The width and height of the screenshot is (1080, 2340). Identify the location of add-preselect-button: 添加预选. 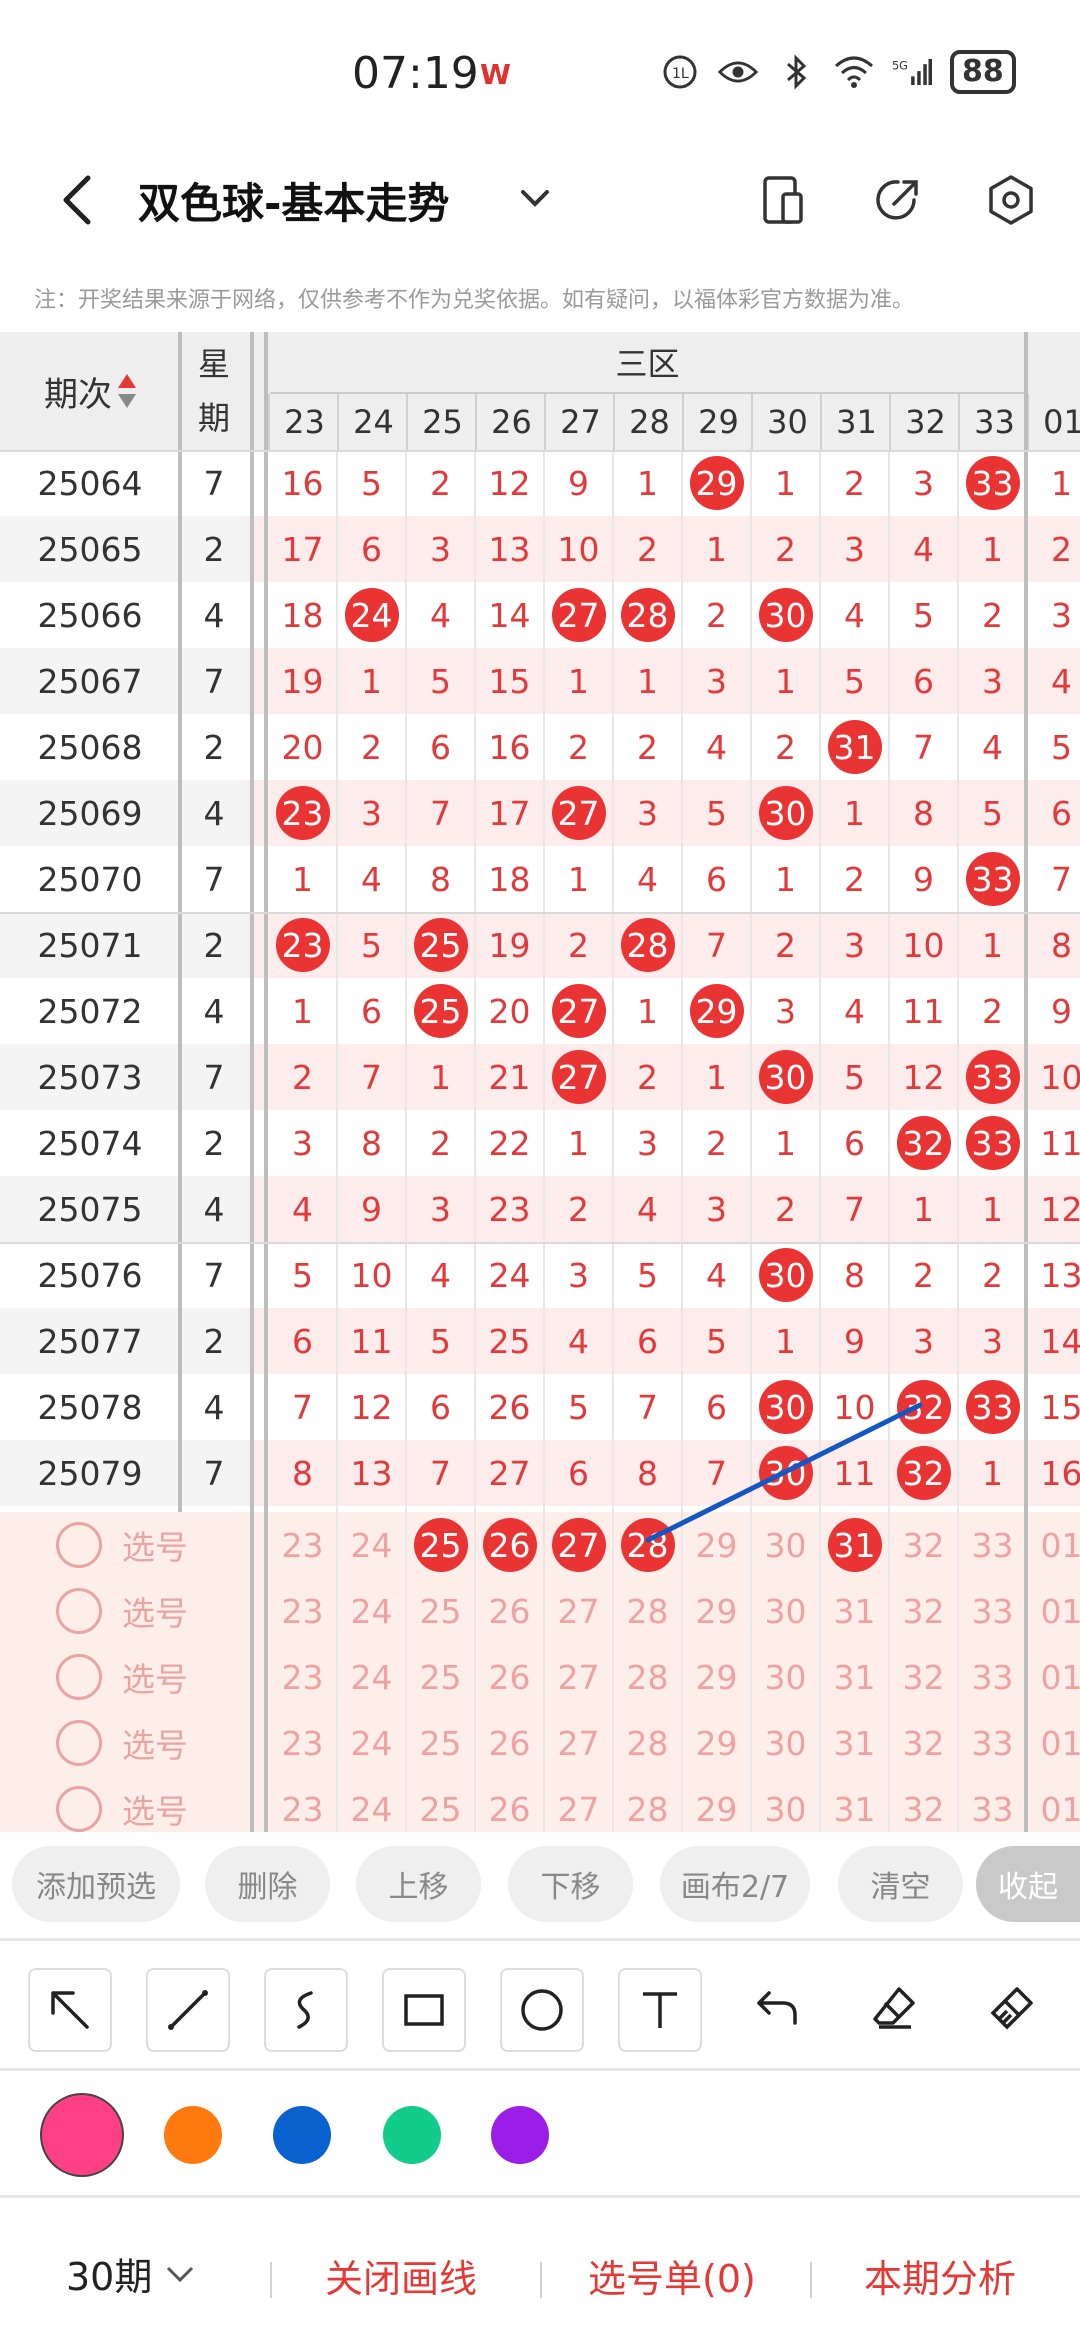
(96, 1884).